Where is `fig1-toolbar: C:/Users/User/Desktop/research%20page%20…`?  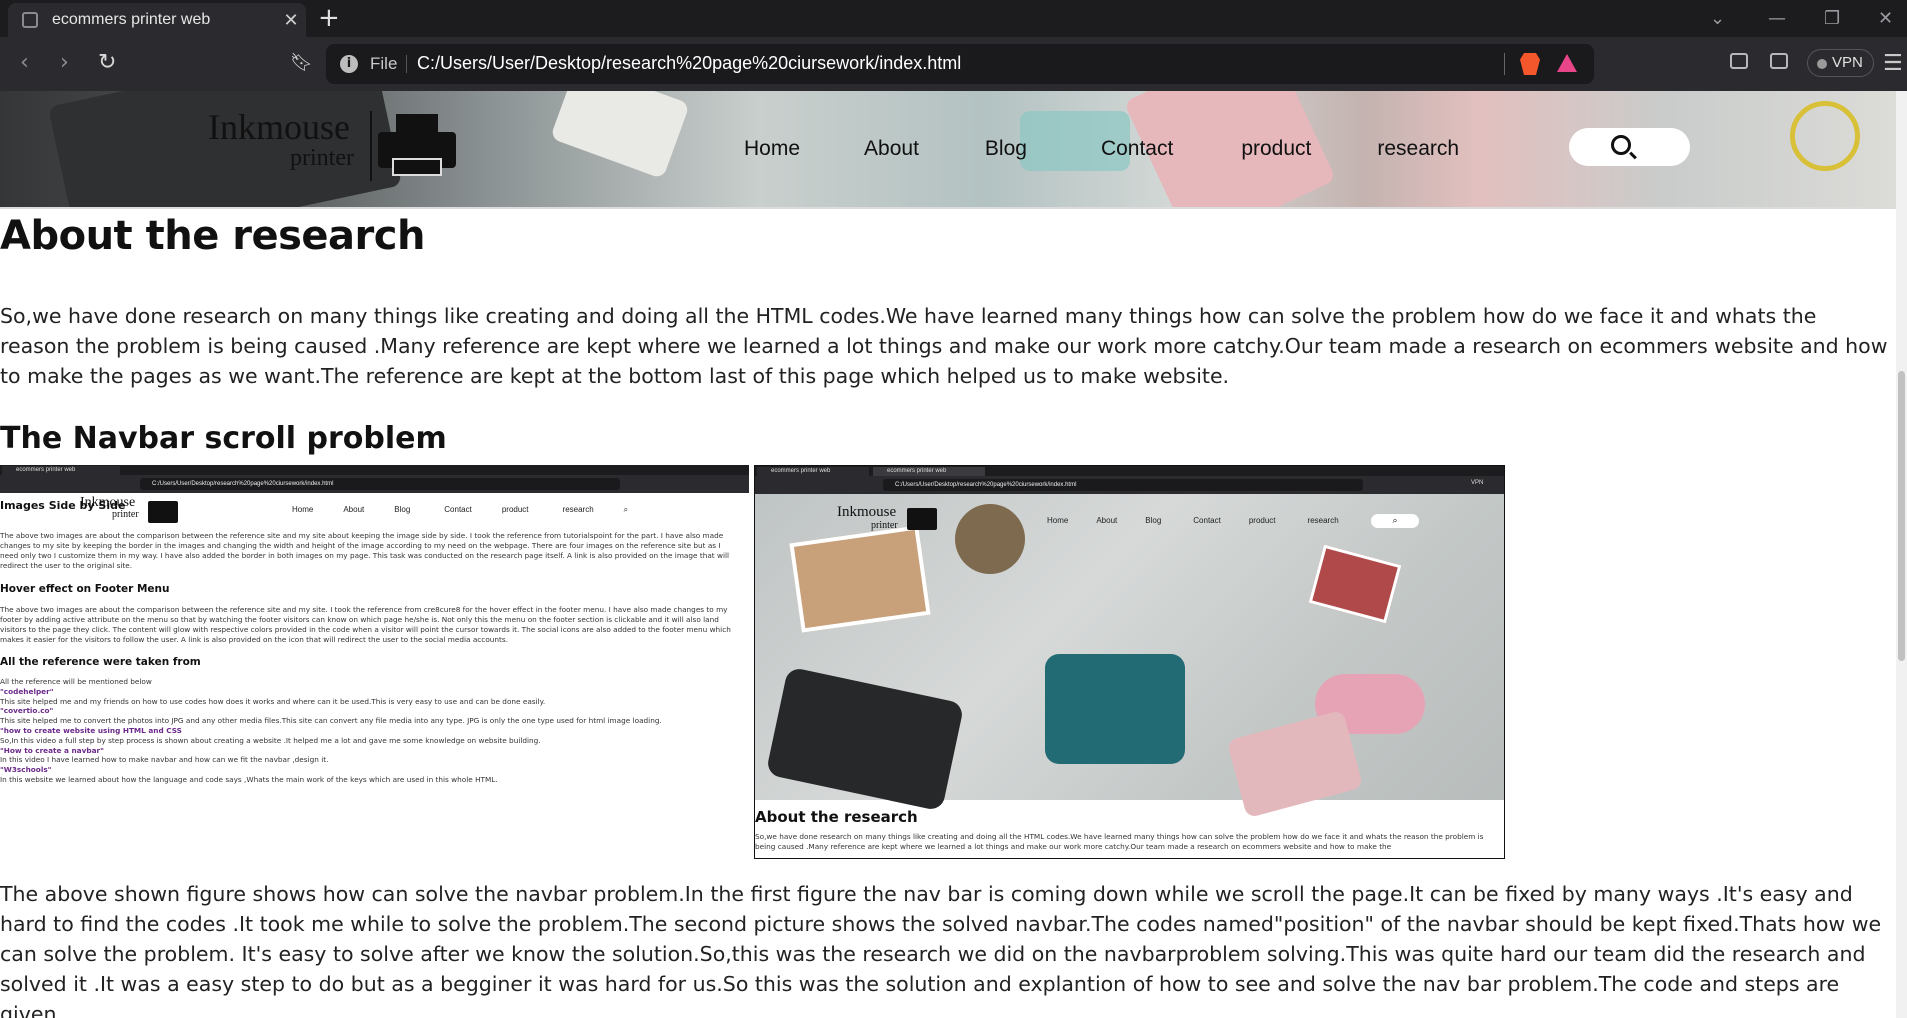
fig1-toolbar: C:/Users/User/Desktop/research%20page%20… is located at coordinates (374, 484).